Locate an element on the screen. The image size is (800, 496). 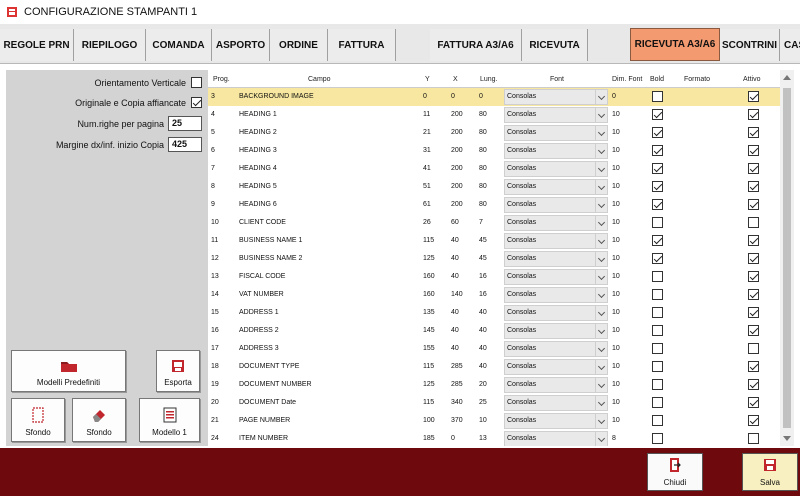
chiudi-button: Chiudi is located at coordinates (675, 472).